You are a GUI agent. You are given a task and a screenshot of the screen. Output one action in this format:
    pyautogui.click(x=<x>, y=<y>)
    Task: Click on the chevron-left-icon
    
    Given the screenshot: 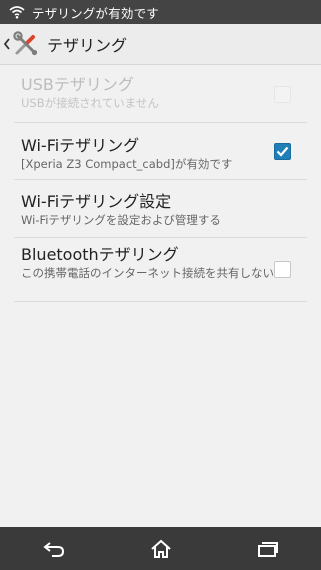 What is the action you would take?
    pyautogui.click(x=7, y=44)
    